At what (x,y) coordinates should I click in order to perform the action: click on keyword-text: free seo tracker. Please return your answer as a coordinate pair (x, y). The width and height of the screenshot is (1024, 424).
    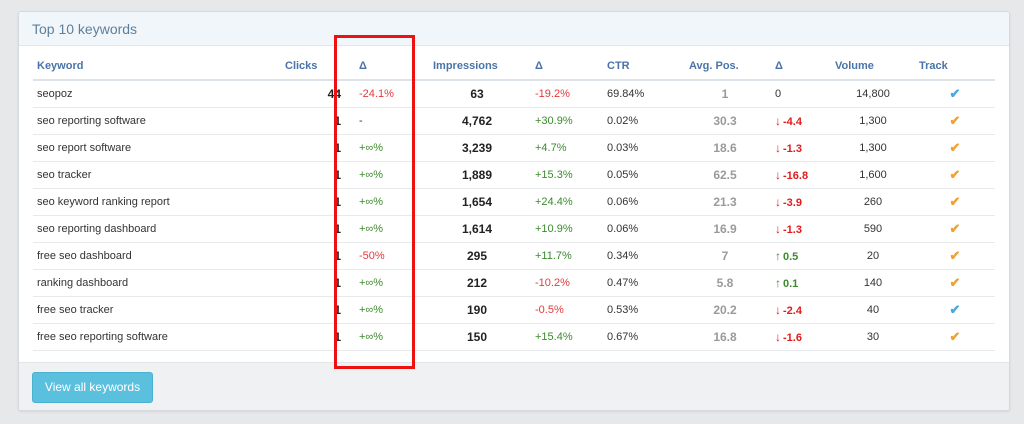
    Looking at the image, I should click on (75, 310).